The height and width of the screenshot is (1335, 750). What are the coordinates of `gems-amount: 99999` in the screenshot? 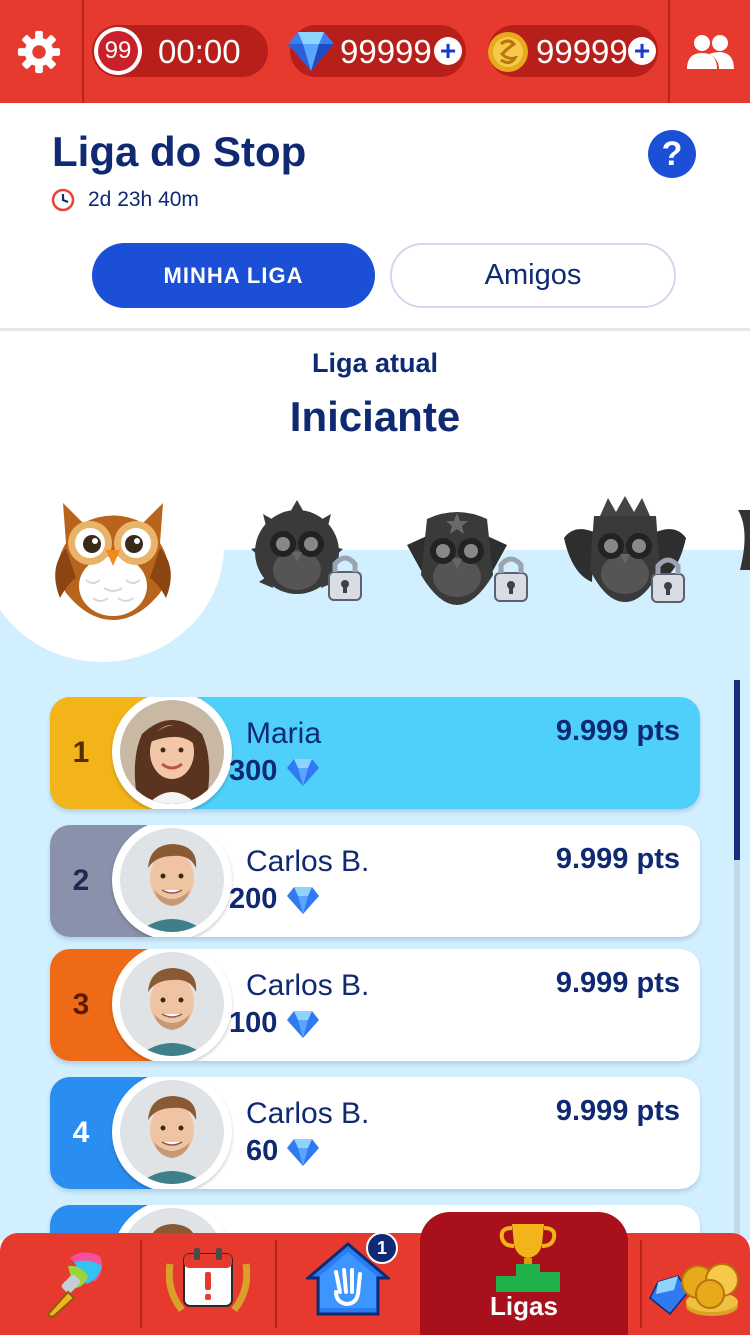 It's located at (386, 51).